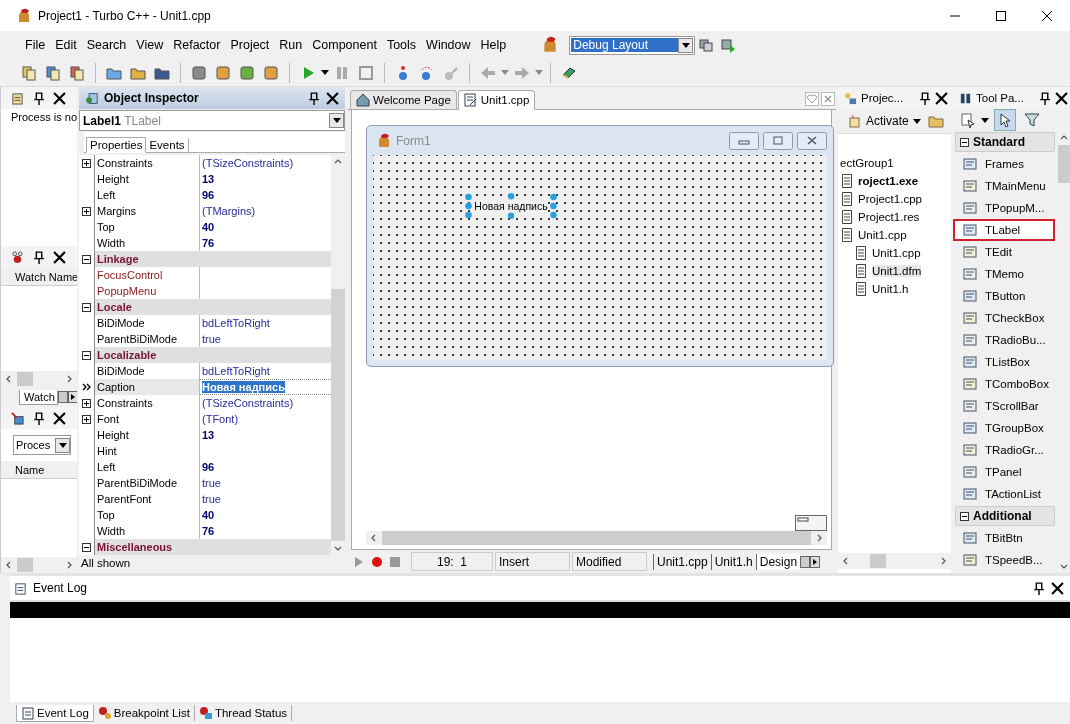  Describe the element at coordinates (150, 45) in the screenshot. I see `menu-item: View` at that location.